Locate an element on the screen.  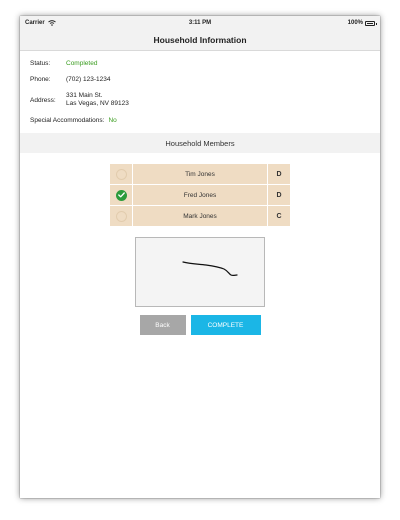
status-bar: Carrier 3:11 PM 100% is located at coordinates (200, 23).